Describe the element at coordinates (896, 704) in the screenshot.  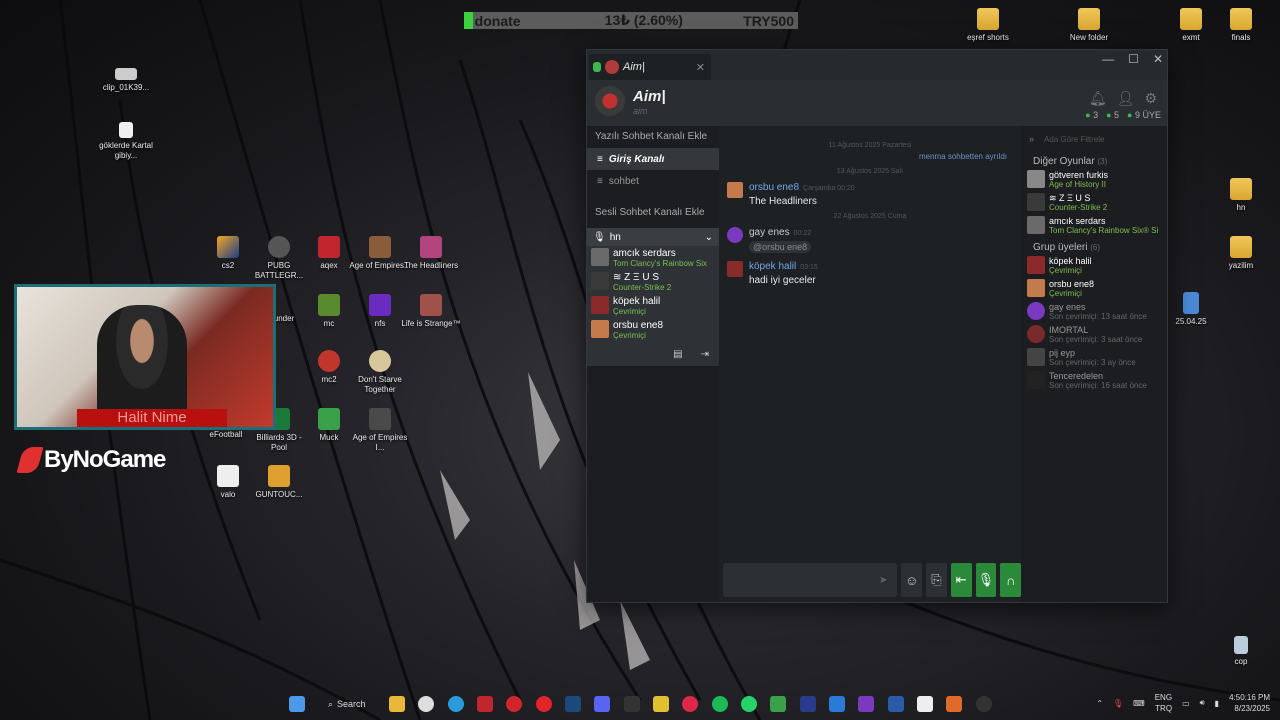
I see `word-icon` at that location.